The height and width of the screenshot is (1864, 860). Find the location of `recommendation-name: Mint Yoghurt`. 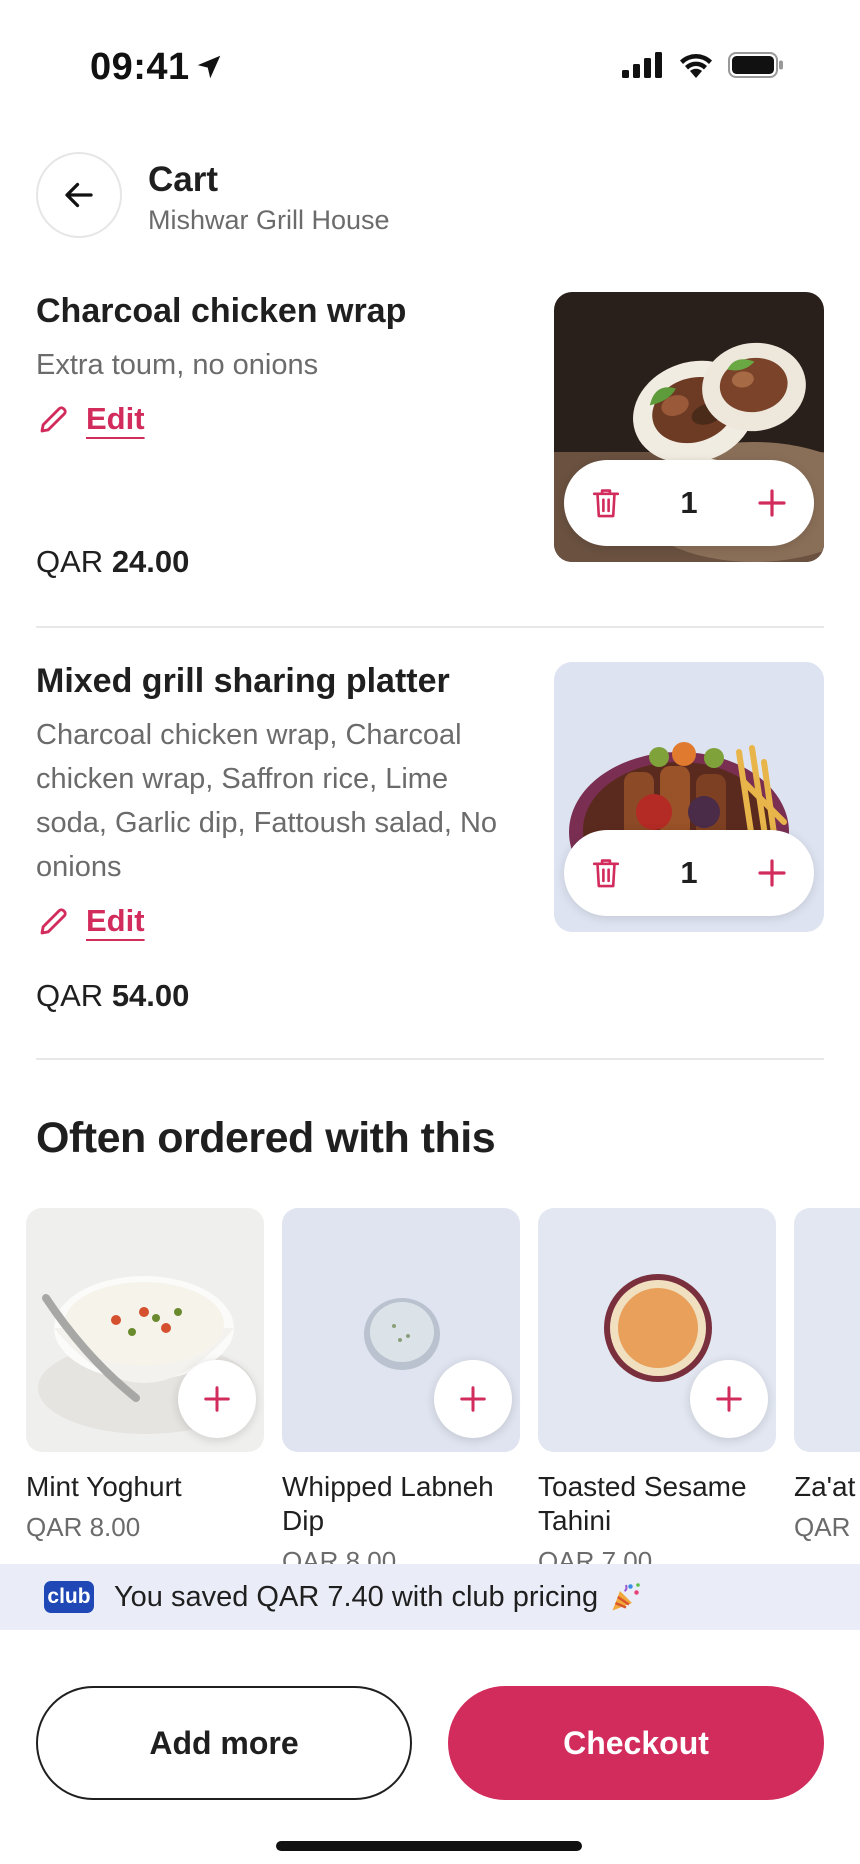

recommendation-name: Mint Yoghurt is located at coordinates (104, 1486).